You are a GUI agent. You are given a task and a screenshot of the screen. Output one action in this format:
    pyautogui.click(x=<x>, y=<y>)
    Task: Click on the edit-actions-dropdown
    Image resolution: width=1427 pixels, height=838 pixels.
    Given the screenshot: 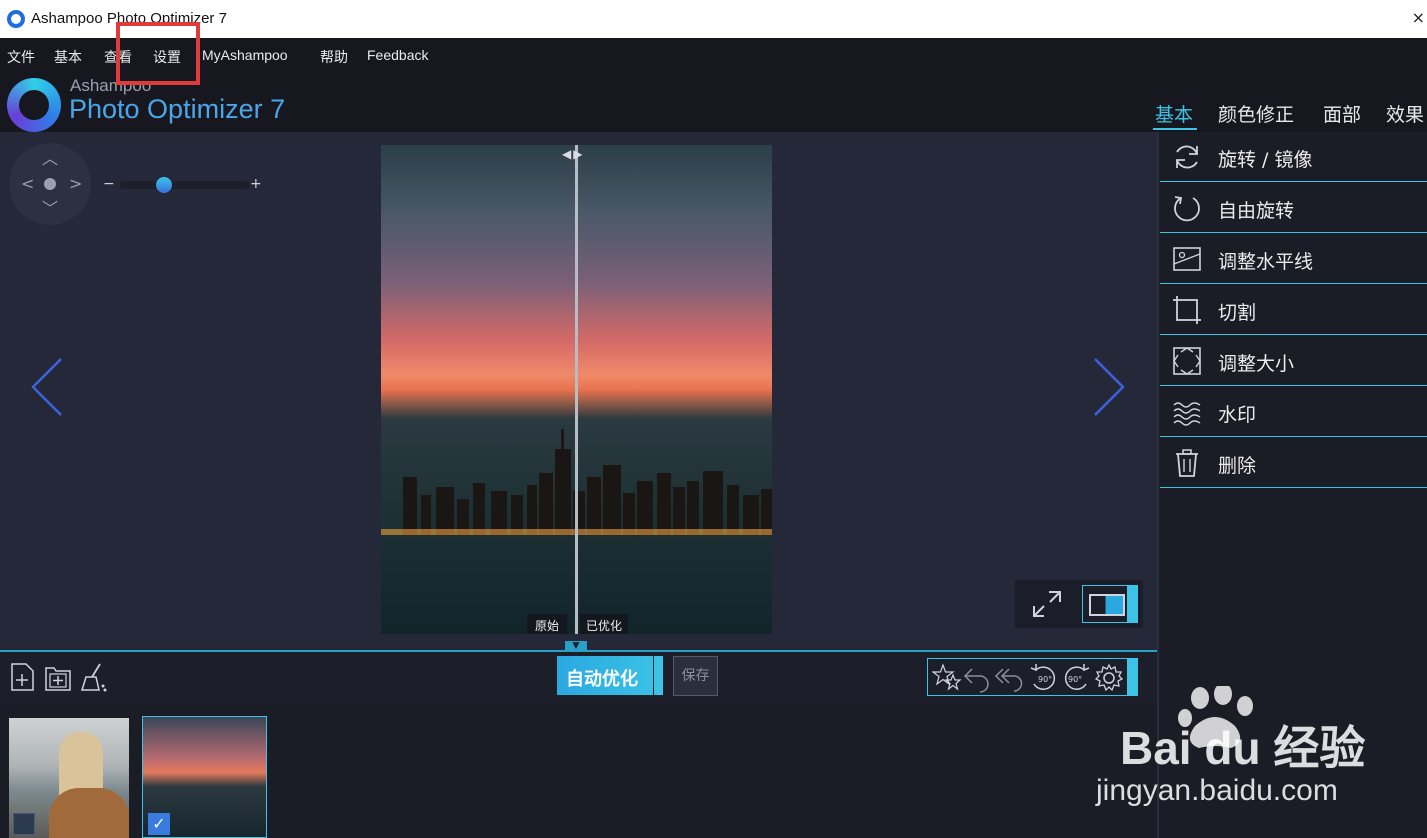 What is the action you would take?
    pyautogui.click(x=1132, y=677)
    